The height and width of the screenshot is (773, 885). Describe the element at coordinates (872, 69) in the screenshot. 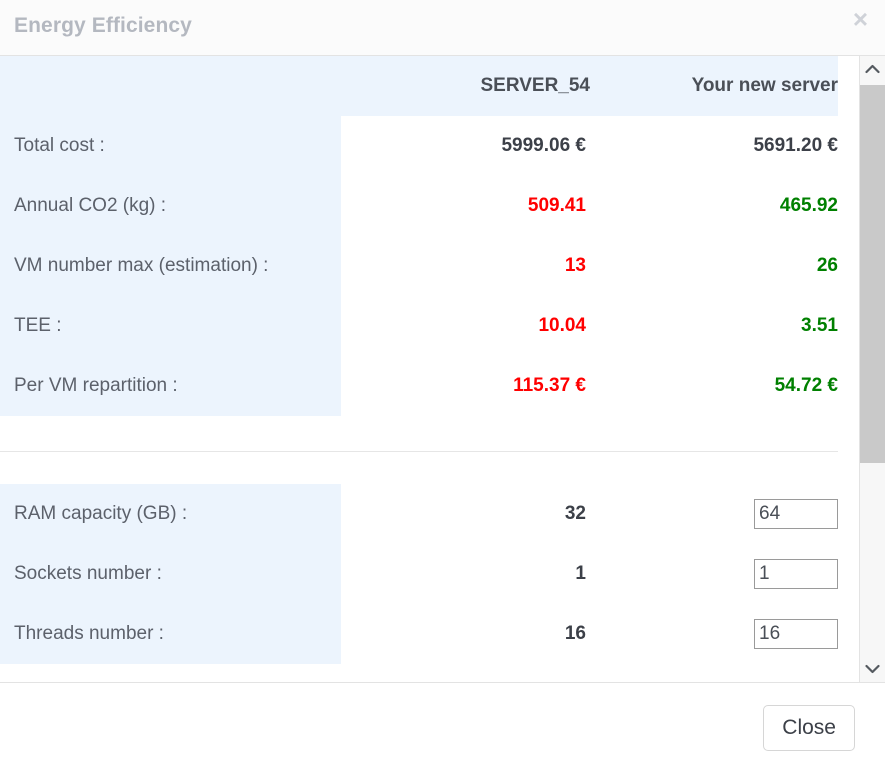

I see `chevron-up-icon` at that location.